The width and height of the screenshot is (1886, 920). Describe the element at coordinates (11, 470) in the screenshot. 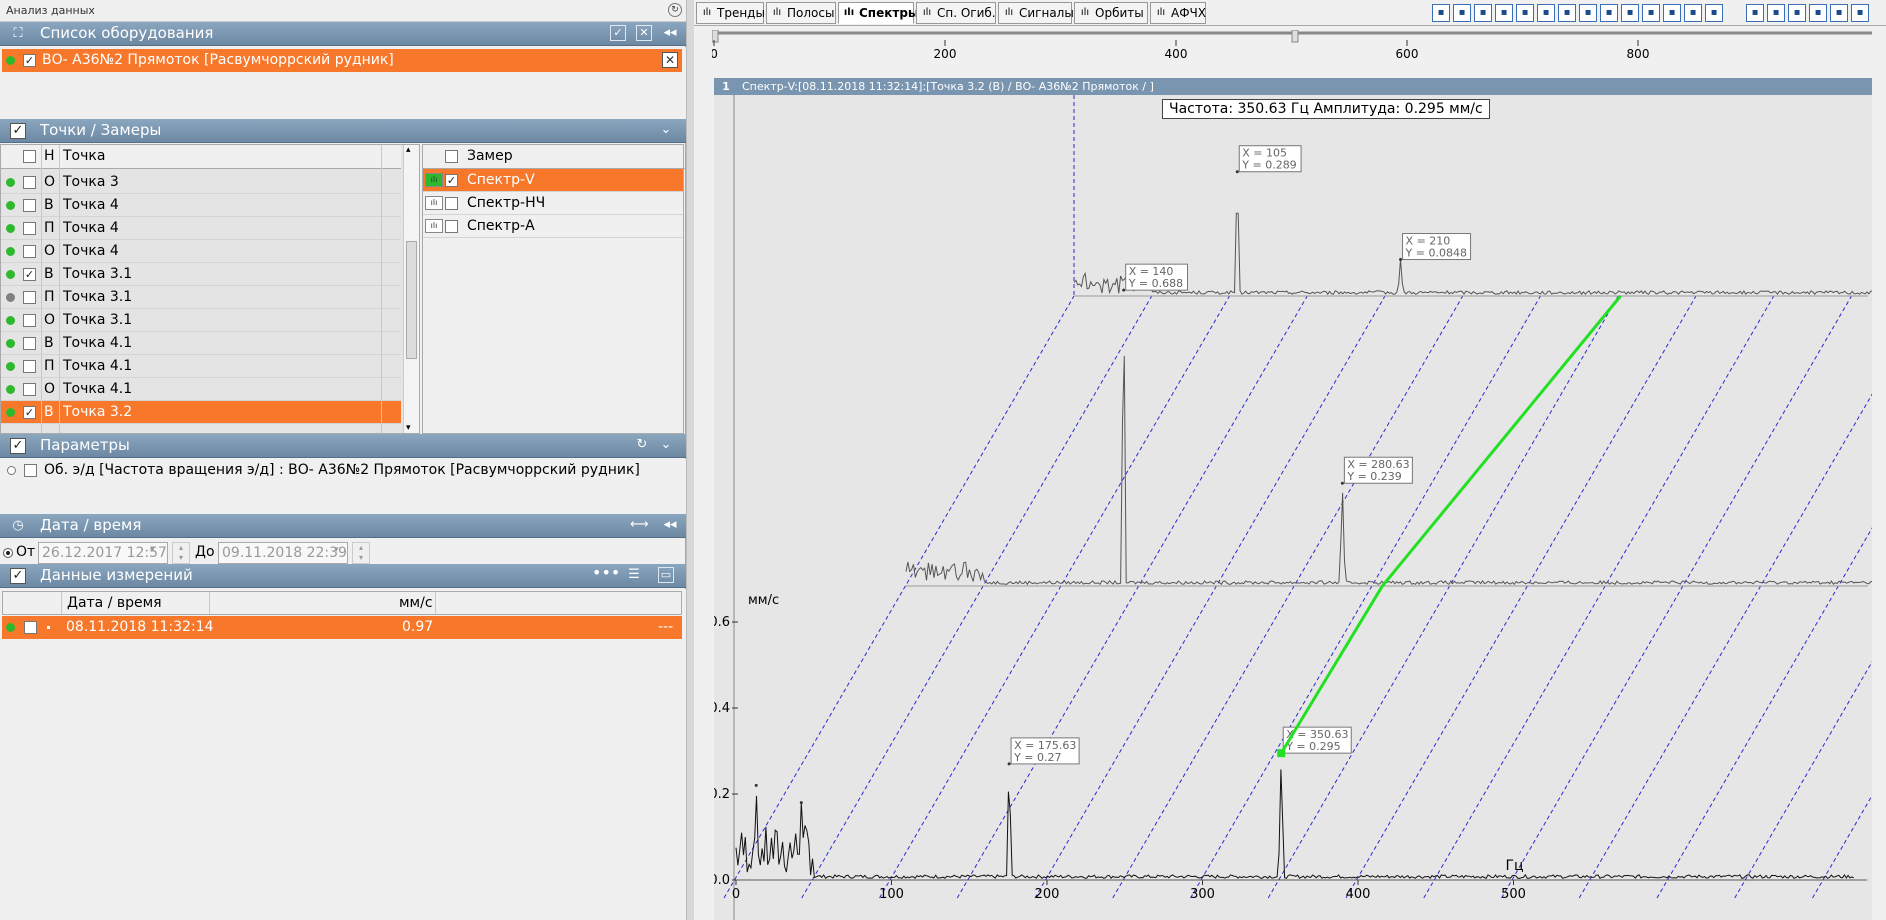

I see `radio-button` at that location.